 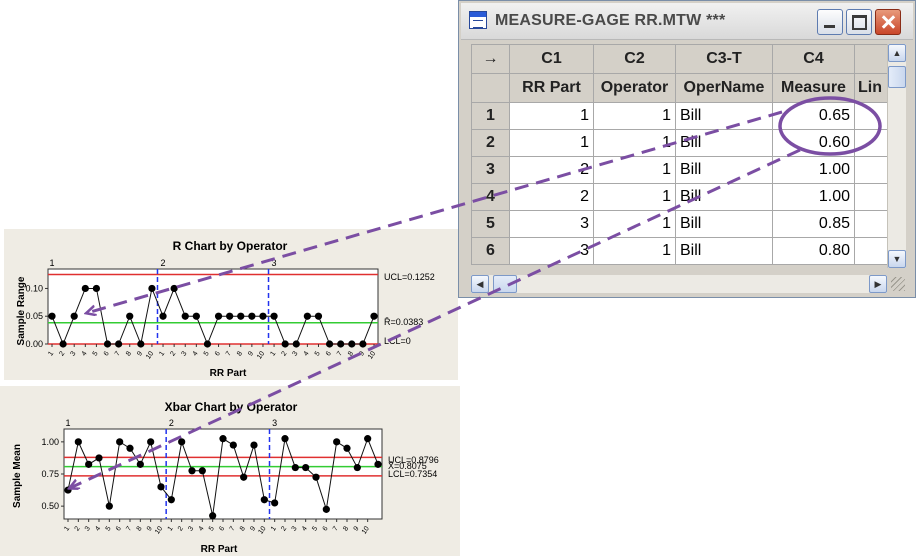 I want to click on r-chart-y-tick-label: 0.05, so click(x=34, y=316).